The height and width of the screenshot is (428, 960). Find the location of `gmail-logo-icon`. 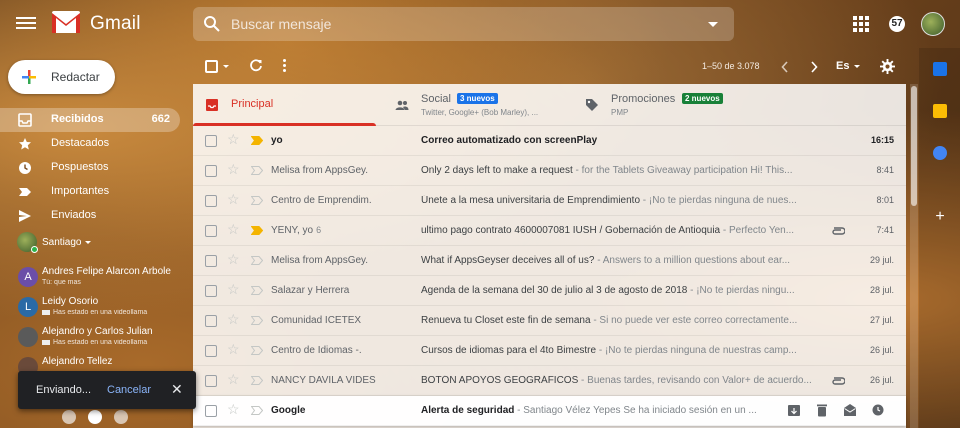

gmail-logo-icon is located at coordinates (66, 22).